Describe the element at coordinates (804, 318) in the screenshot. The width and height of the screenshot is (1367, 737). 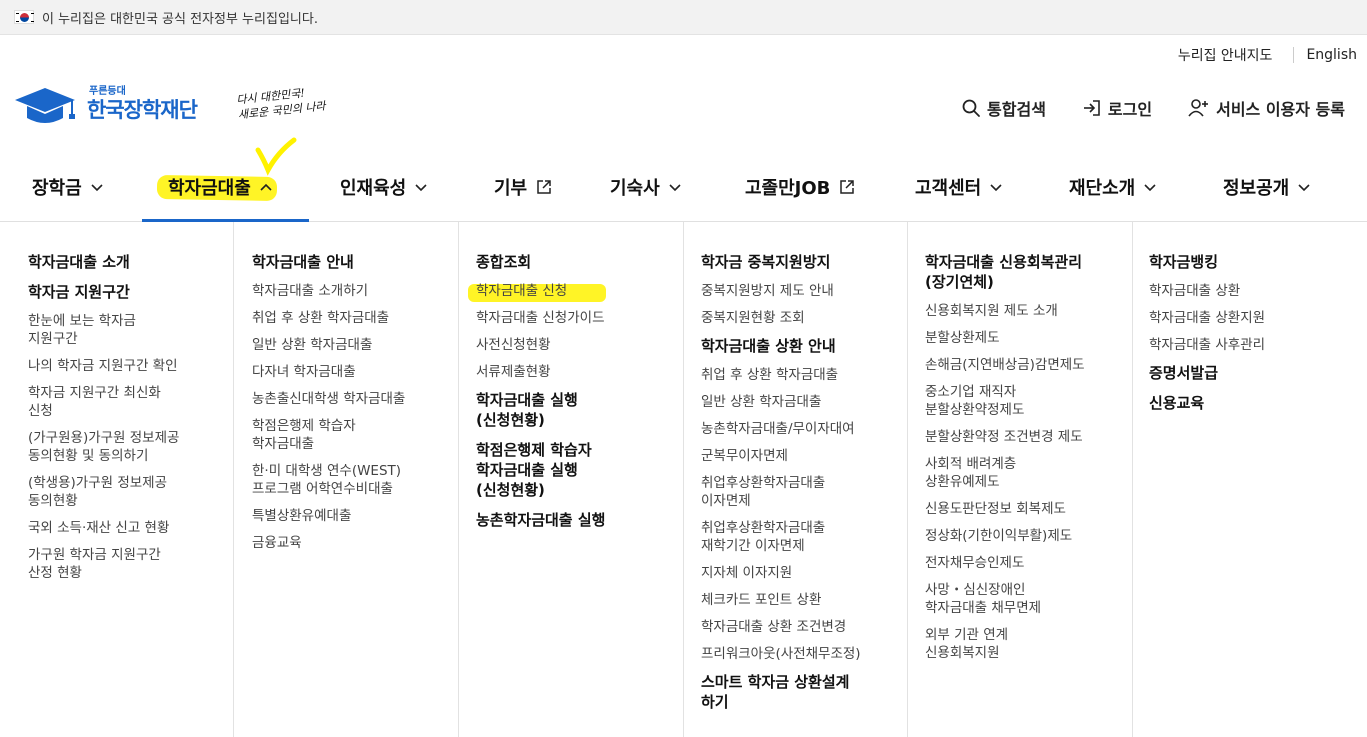
I see `menu-item: 중복지원현황 조회` at that location.